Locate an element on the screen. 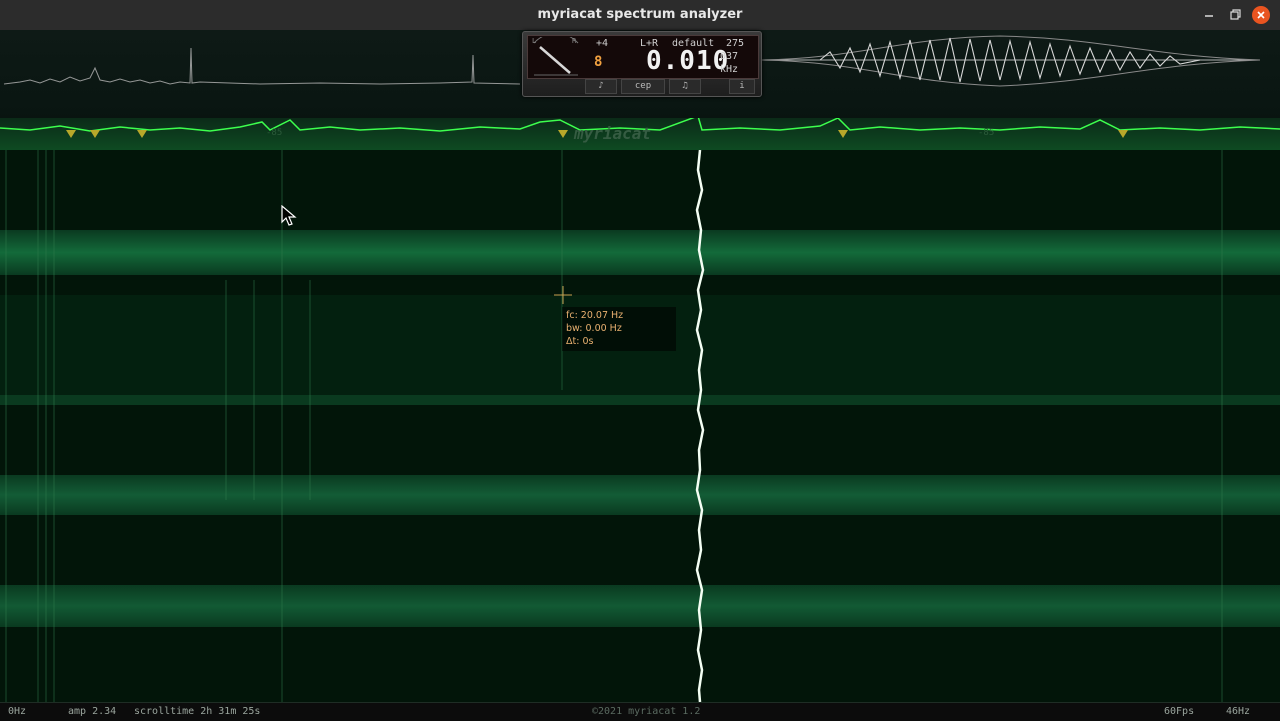 The width and height of the screenshot is (1280, 721). restore-icon is located at coordinates (1235, 14).